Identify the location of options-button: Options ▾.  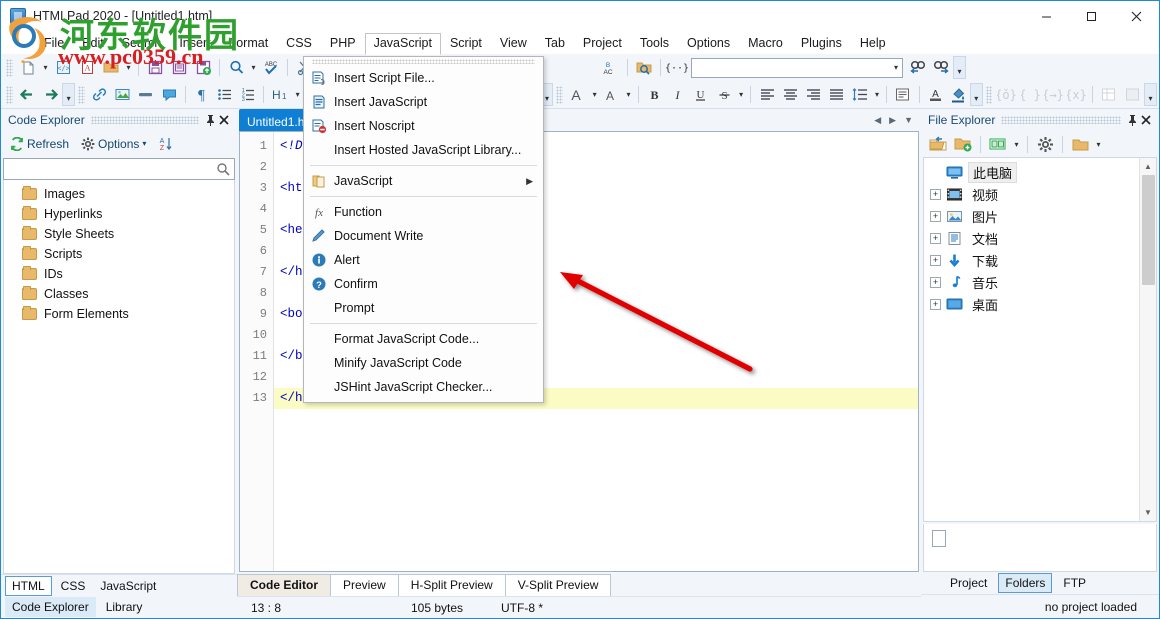
(113, 144).